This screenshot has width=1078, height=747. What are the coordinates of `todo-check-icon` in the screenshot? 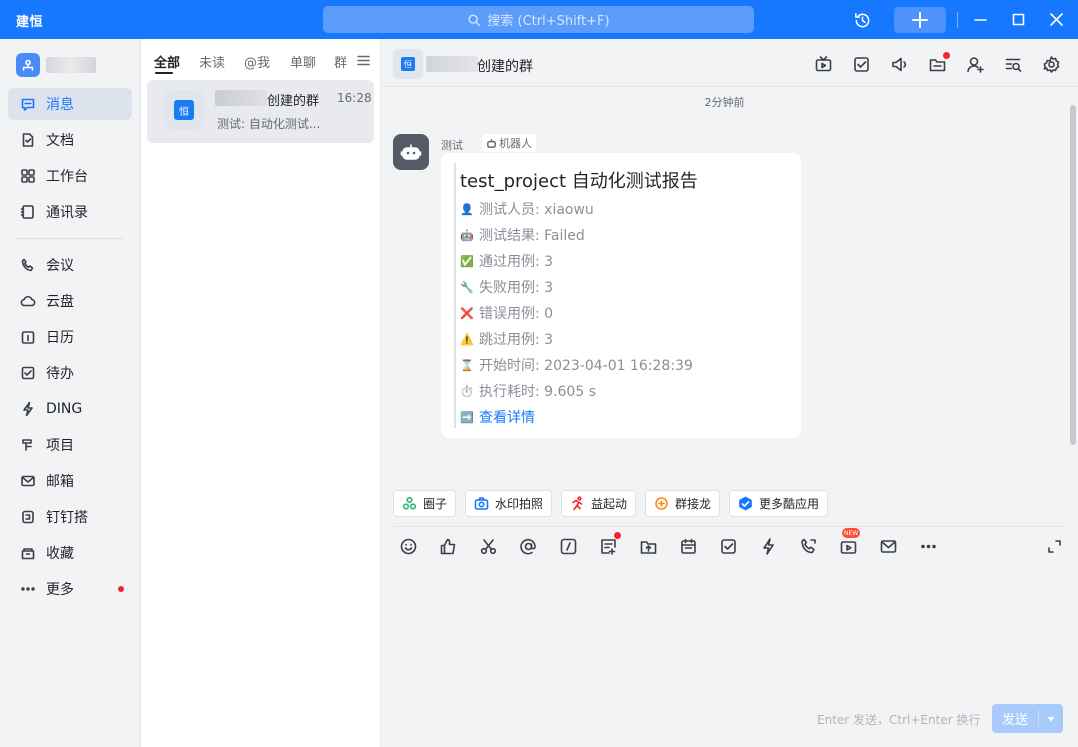 It's located at (861, 64).